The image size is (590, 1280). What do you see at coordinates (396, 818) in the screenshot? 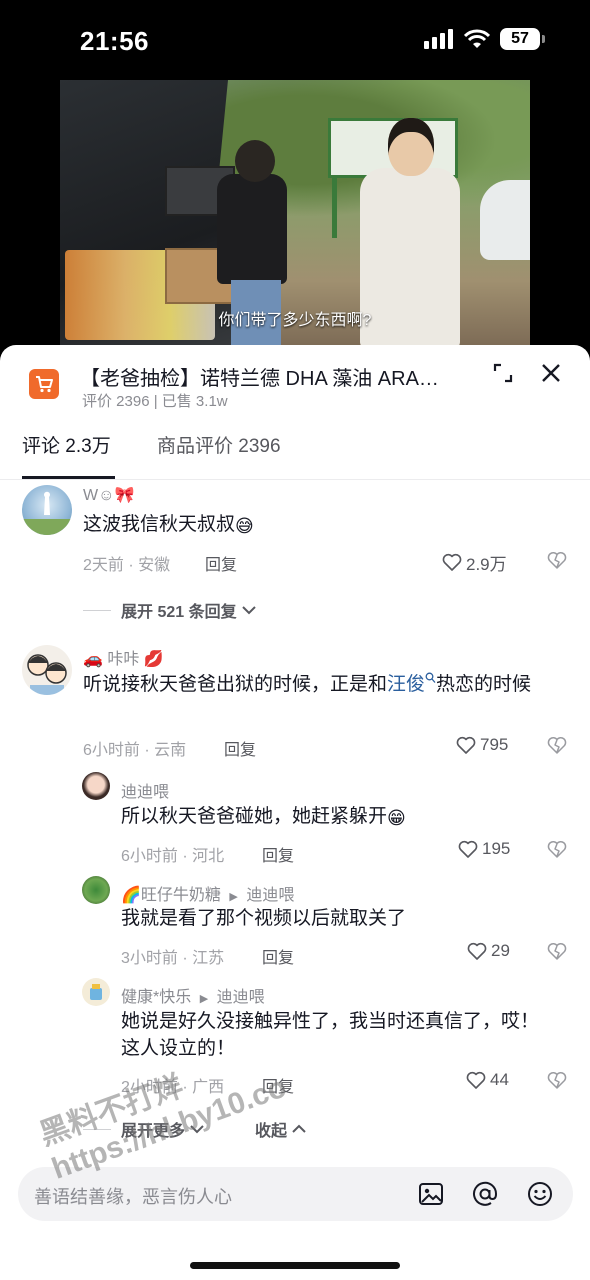
I see `reply-emoji: 😁` at bounding box center [396, 818].